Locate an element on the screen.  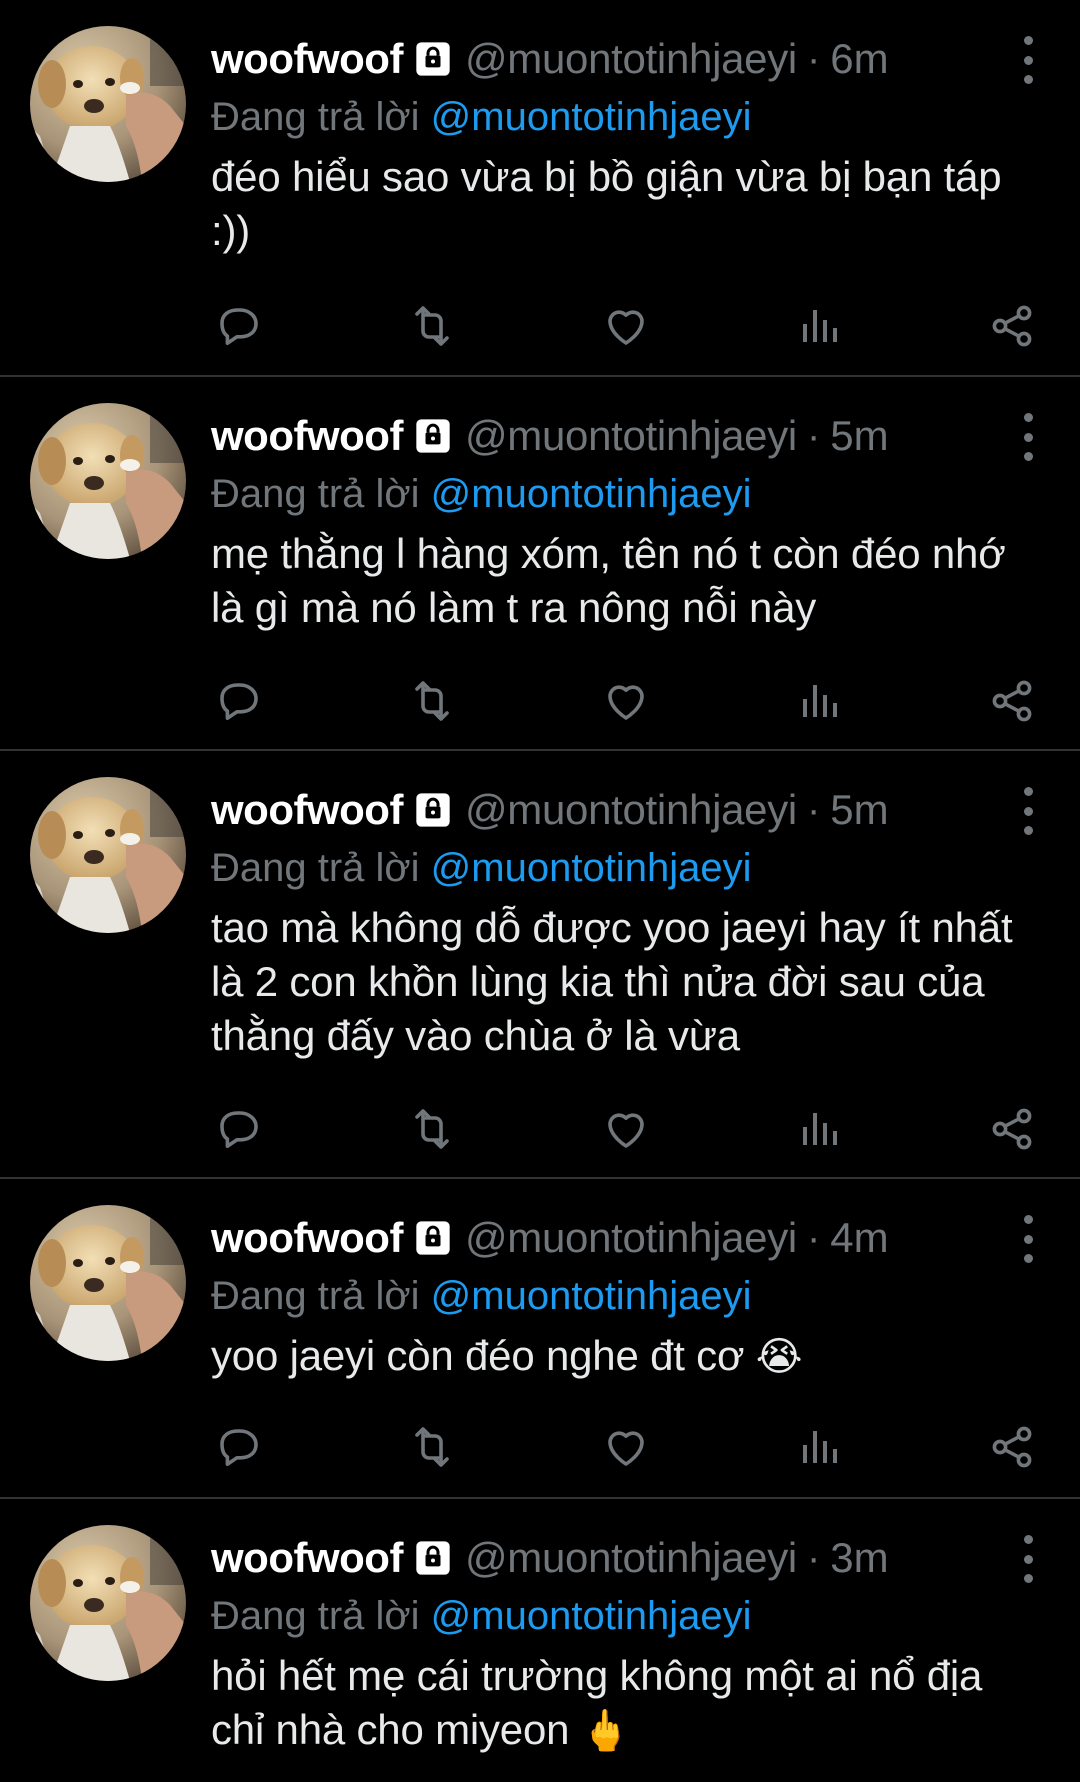
tweet-text: yoo jaeyi còn đéo nghe đt cơ 😭 is located at coordinates (625, 1356).